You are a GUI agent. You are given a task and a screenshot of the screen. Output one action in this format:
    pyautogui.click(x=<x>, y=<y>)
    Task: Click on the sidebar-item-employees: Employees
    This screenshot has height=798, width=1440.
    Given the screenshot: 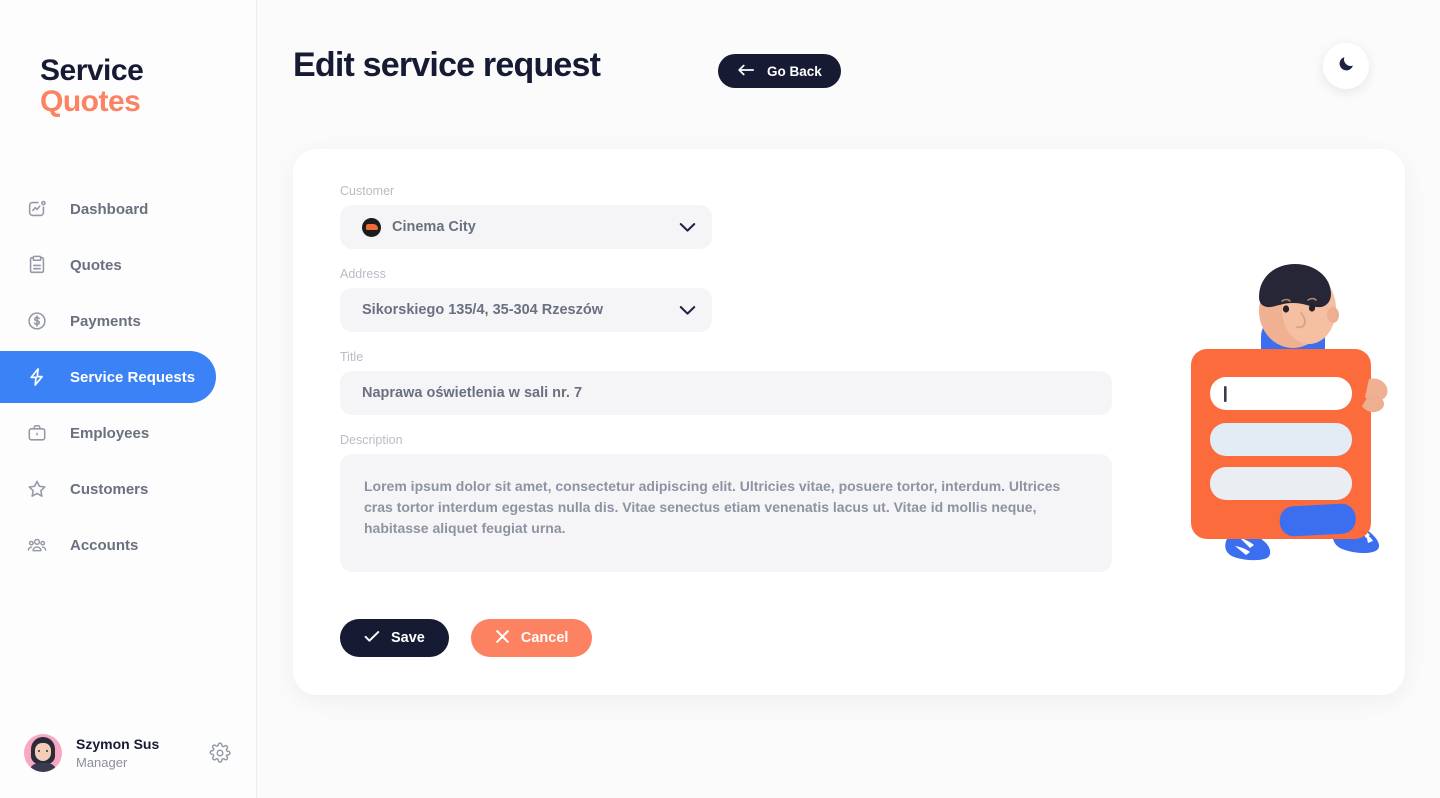 What is the action you would take?
    pyautogui.click(x=128, y=433)
    